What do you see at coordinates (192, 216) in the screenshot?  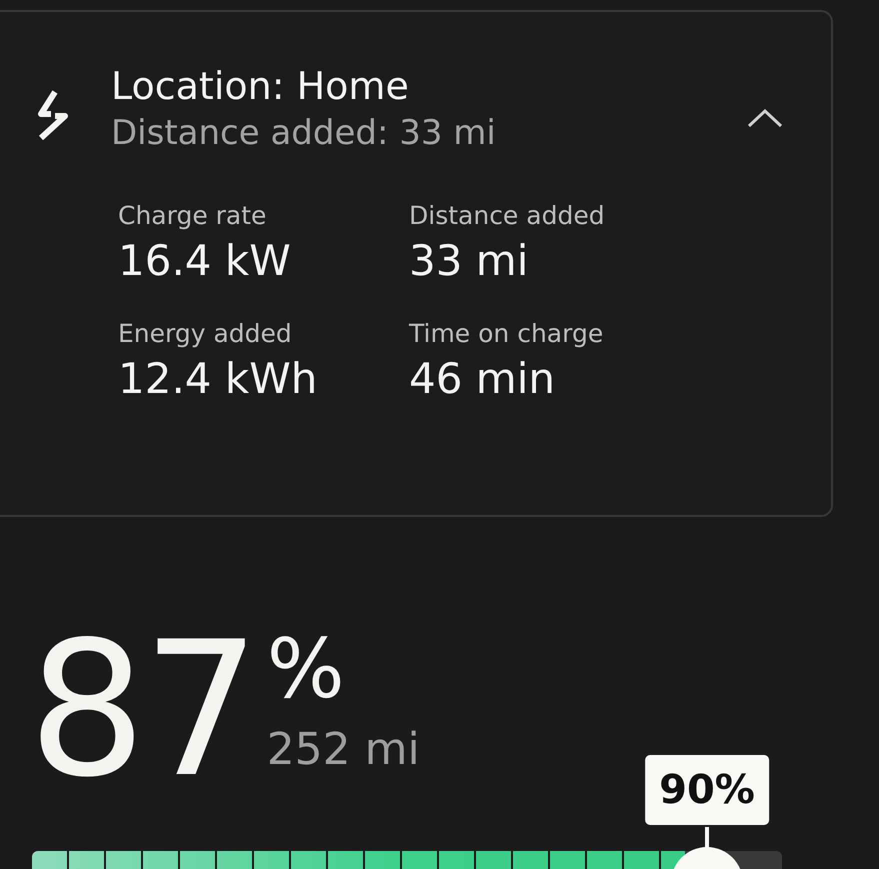 I see `stat-label: Charge rate` at bounding box center [192, 216].